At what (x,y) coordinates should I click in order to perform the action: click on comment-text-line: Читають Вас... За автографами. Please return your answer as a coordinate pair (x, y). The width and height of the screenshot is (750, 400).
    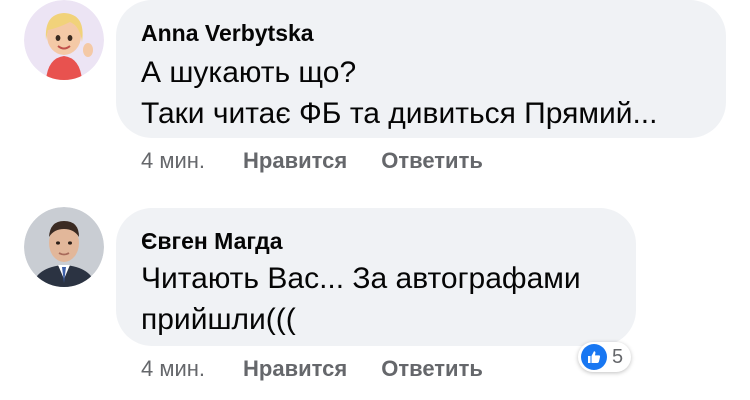
    Looking at the image, I should click on (361, 278).